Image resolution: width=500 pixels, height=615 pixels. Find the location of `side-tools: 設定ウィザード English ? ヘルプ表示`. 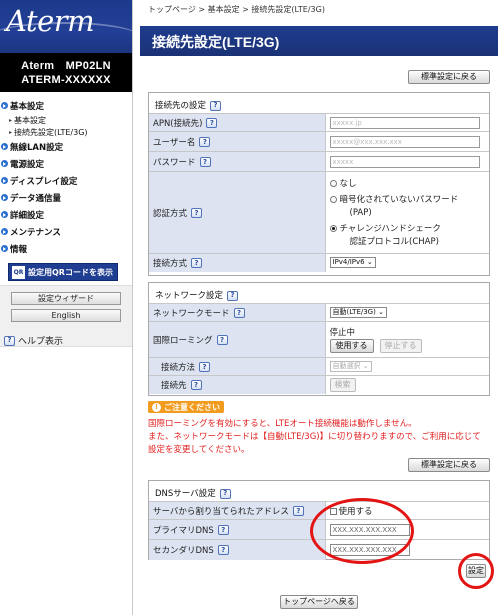

side-tools: 設定ウィザード English ? ヘルプ表示 is located at coordinates (66, 316).